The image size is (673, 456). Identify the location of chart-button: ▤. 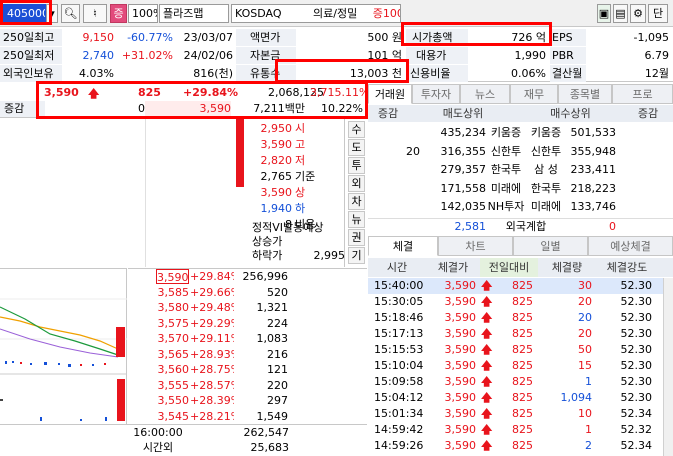
(620, 13).